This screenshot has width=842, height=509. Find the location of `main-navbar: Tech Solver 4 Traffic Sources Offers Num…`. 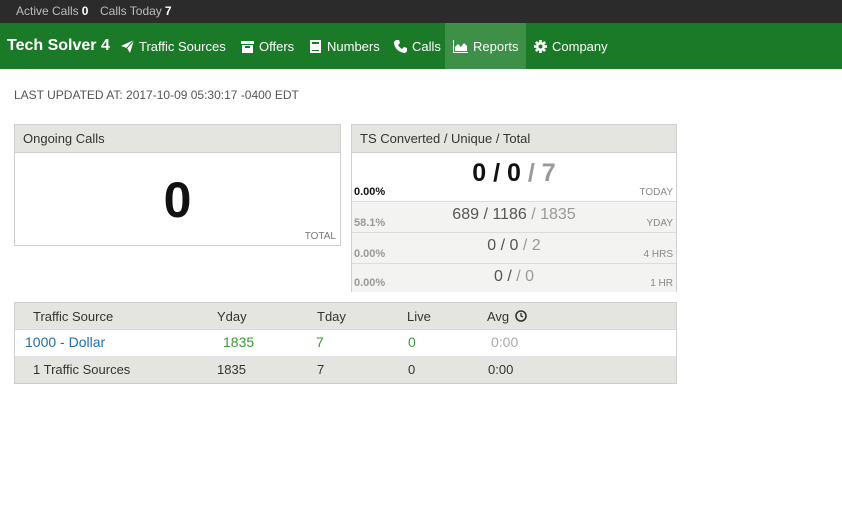

main-navbar: Tech Solver 4 Traffic Sources Offers Num… is located at coordinates (421, 46).